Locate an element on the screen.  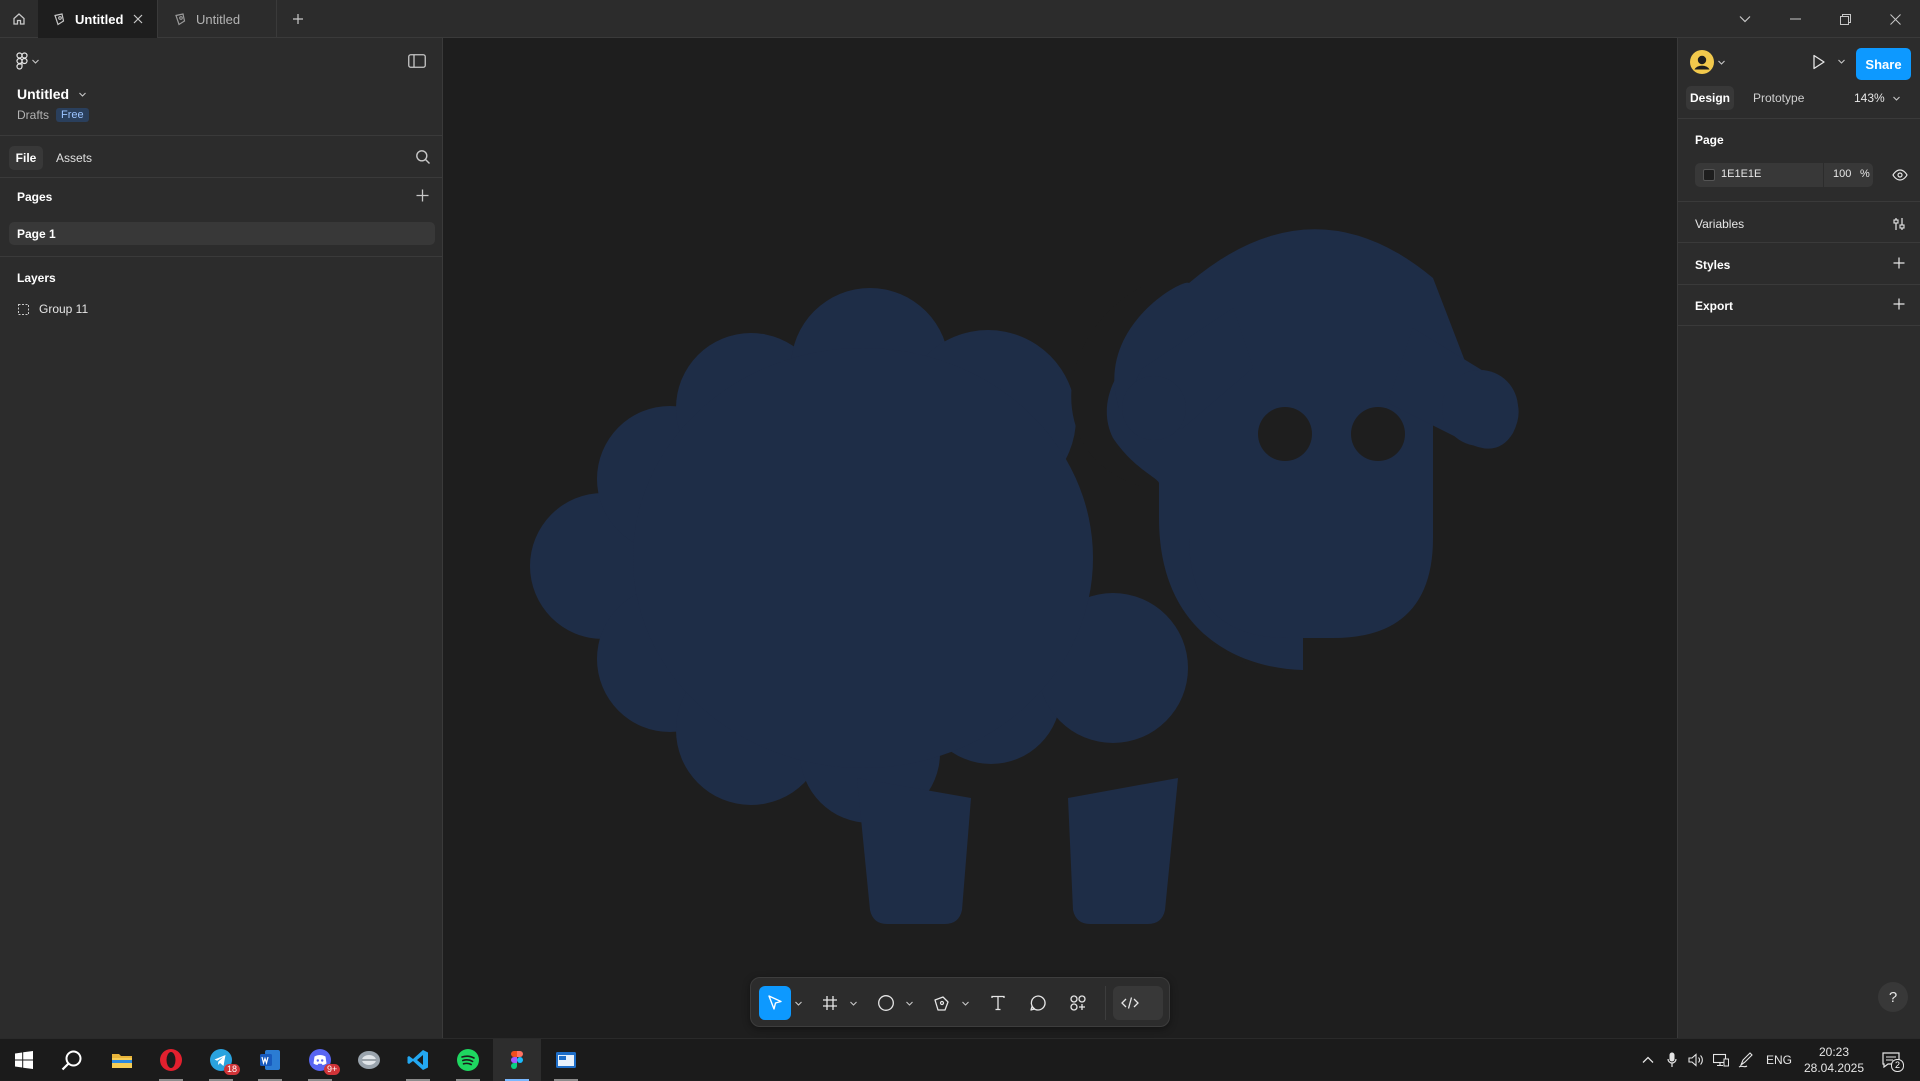
main-menu-button is located at coordinates (27, 61).